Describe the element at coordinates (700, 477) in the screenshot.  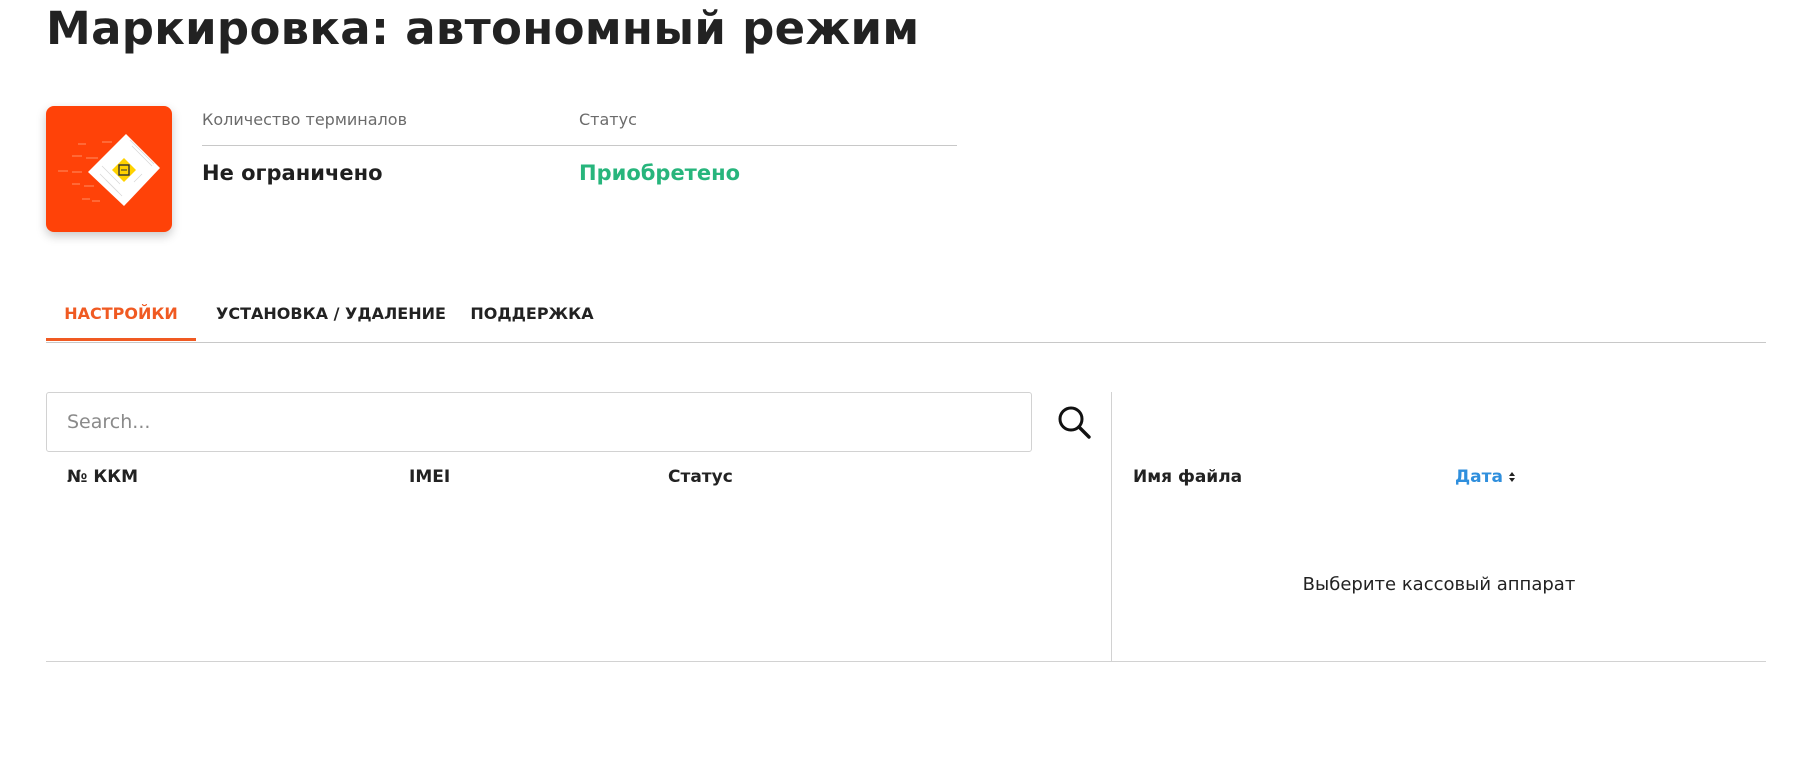
I see `column-header-status: Статус` at that location.